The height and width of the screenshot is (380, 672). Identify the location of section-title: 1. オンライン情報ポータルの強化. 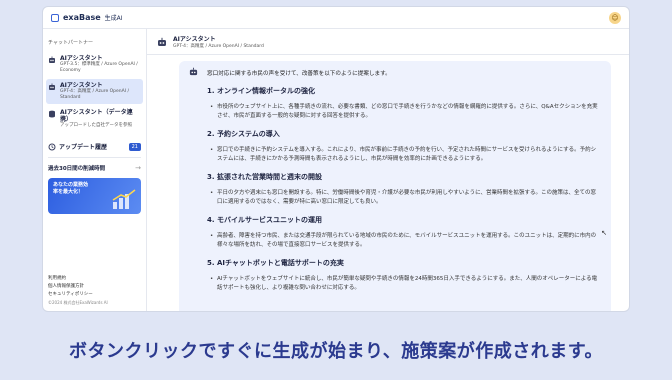
(261, 91).